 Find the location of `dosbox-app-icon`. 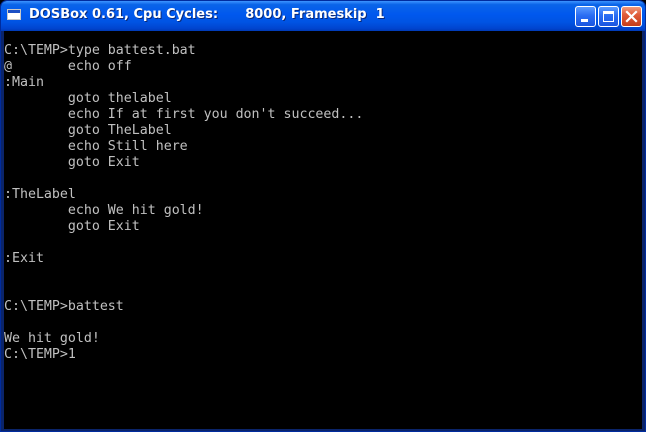

dosbox-app-icon is located at coordinates (14, 14).